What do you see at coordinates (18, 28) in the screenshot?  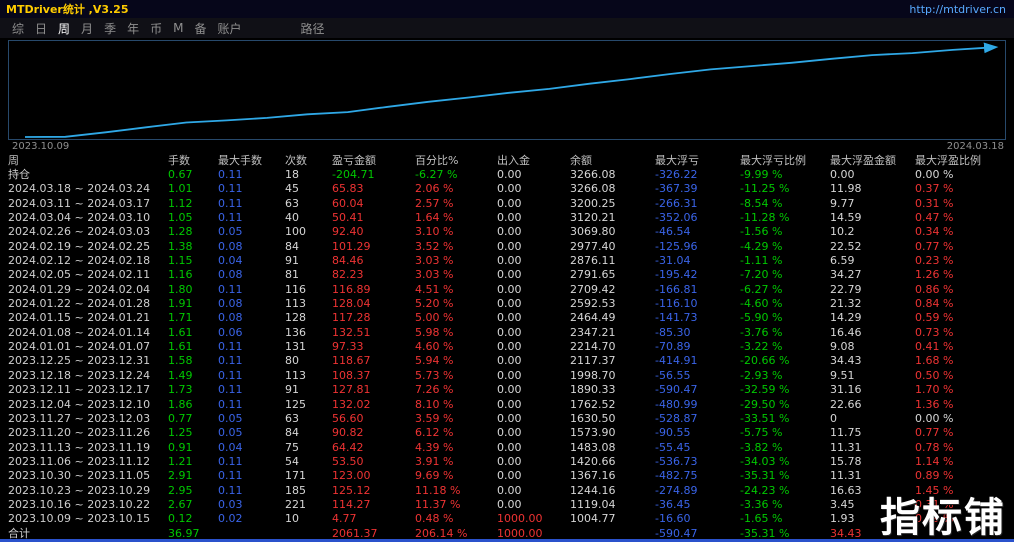 I see `menu-item-综: 综` at bounding box center [18, 28].